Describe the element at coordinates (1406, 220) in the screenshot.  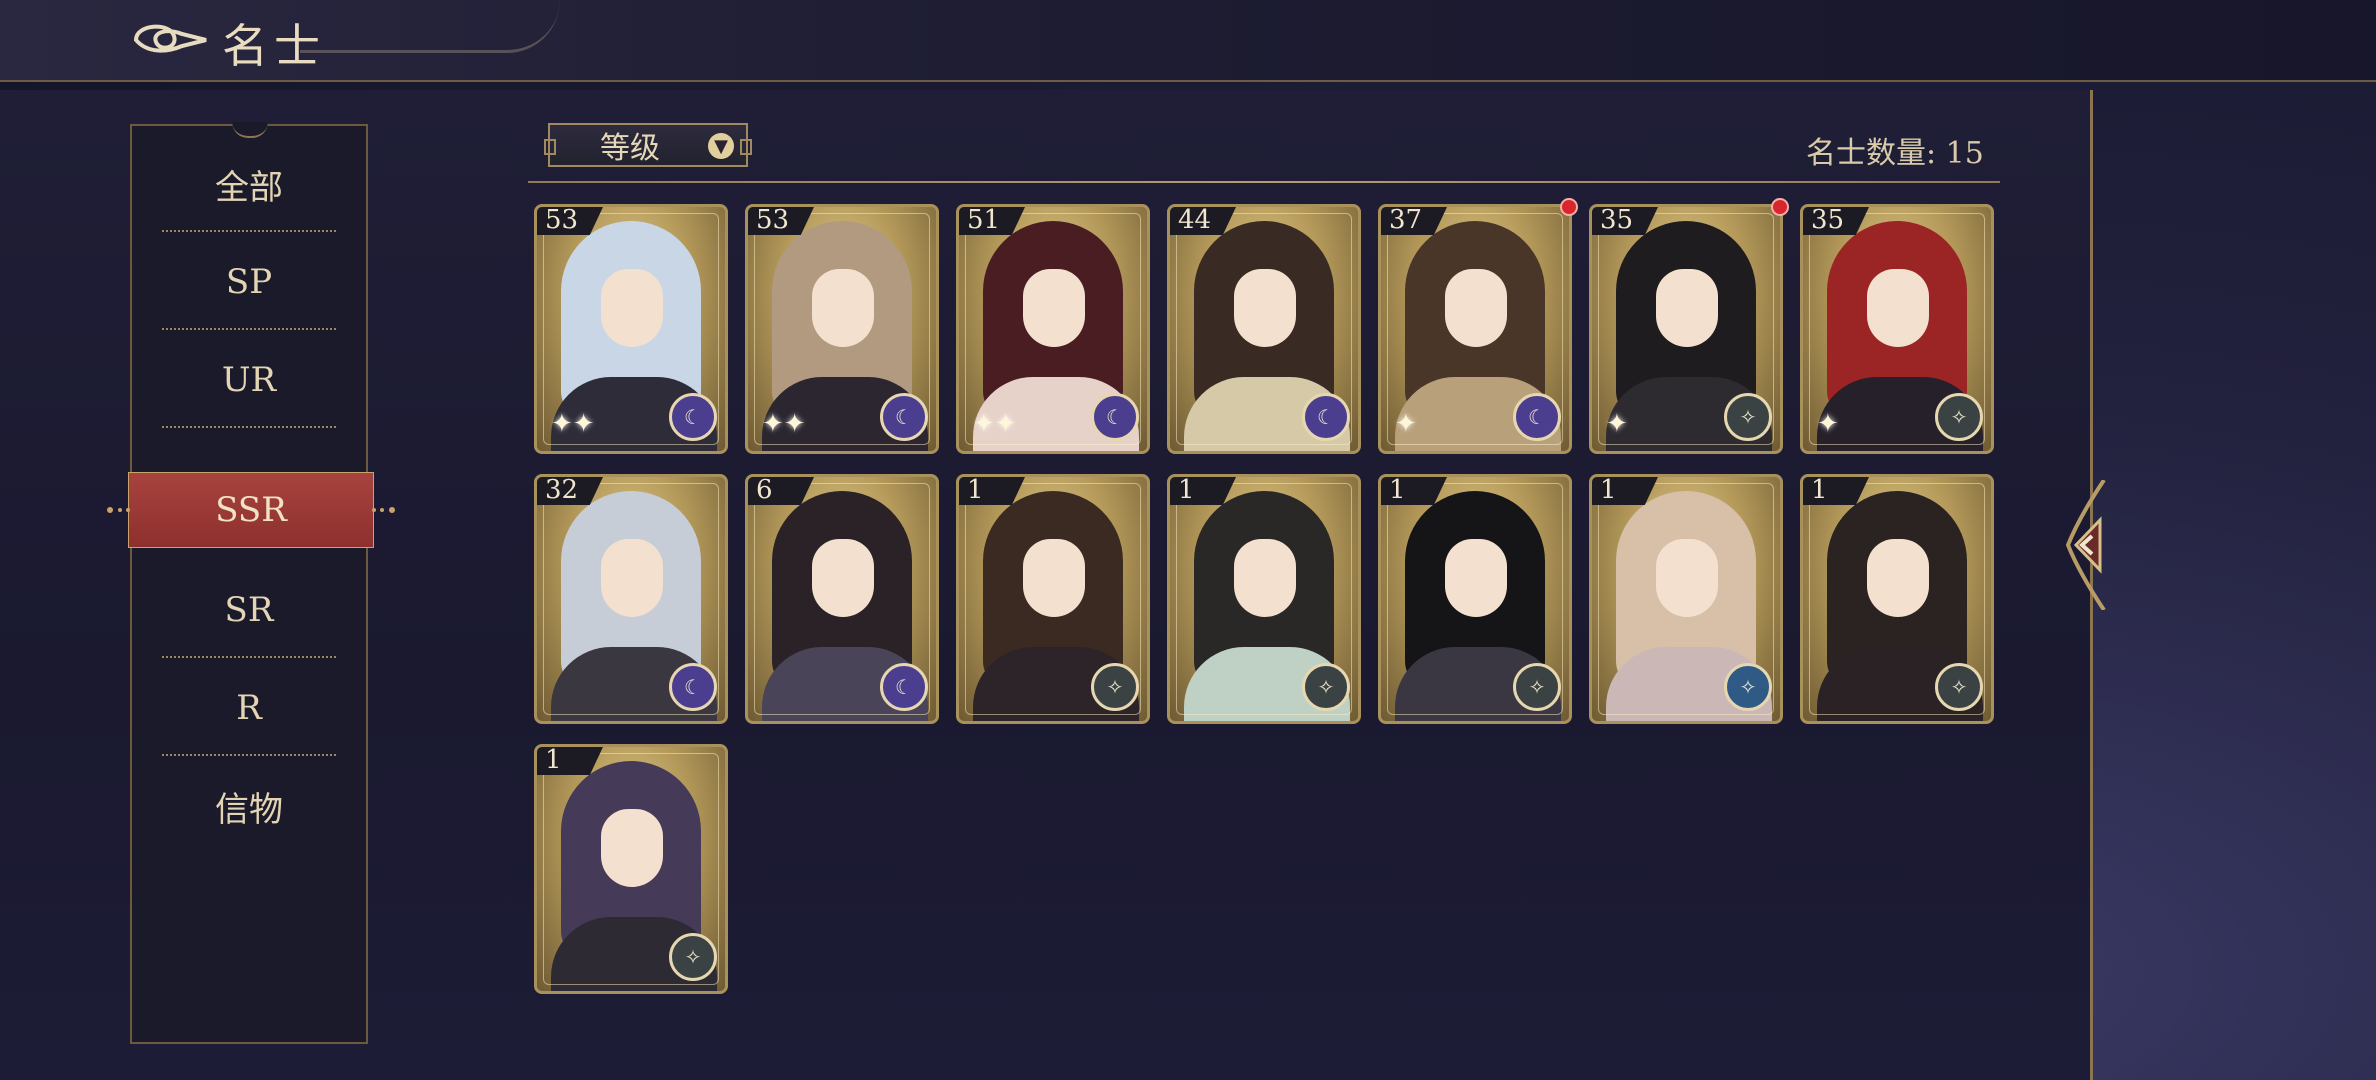
I see `level-number: 37` at that location.